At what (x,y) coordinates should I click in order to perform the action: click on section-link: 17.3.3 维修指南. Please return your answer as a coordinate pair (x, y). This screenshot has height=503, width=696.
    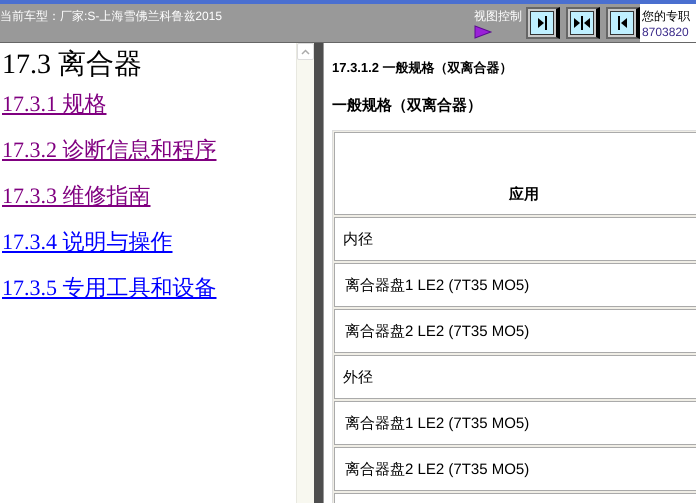
    Looking at the image, I should click on (76, 204).